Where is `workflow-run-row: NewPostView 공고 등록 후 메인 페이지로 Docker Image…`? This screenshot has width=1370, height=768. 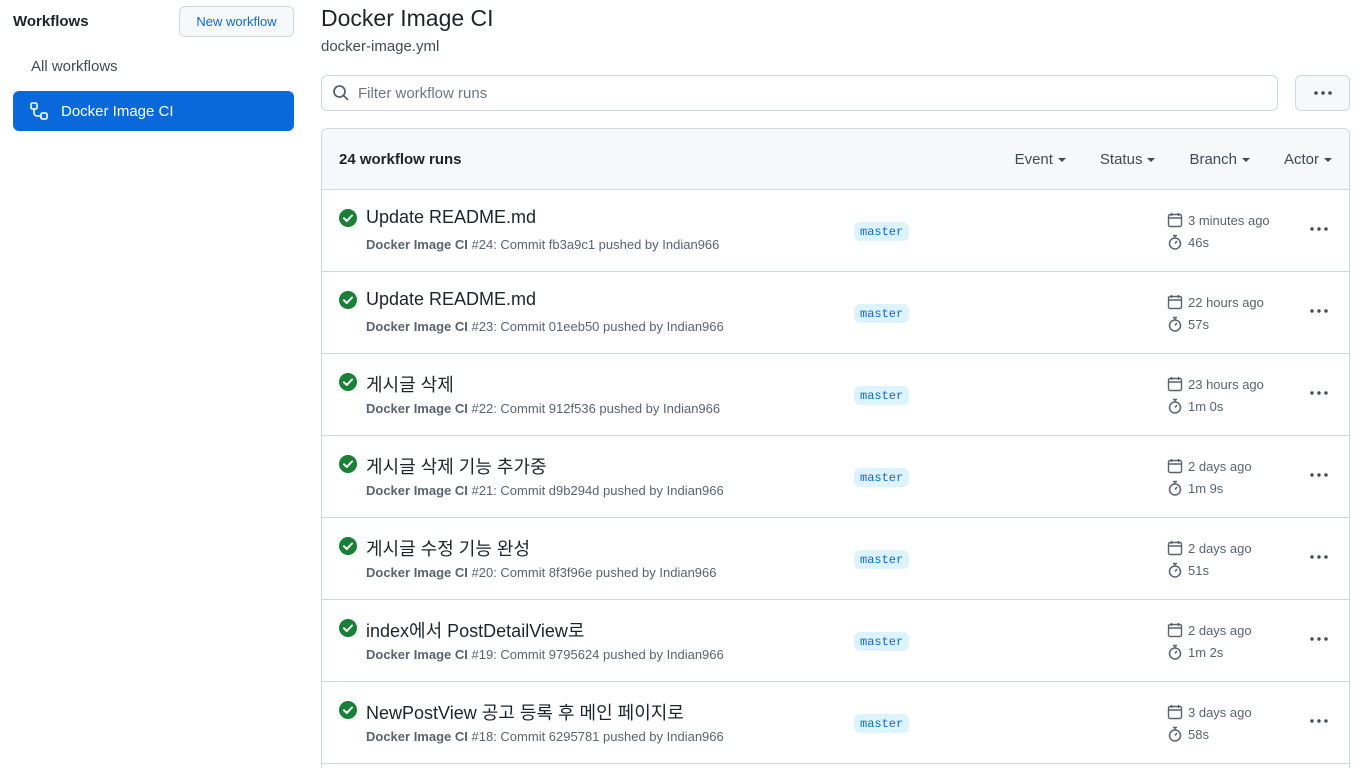
workflow-run-row: NewPostView 공고 등록 후 메인 페이지로 Docker Image… is located at coordinates (835, 723).